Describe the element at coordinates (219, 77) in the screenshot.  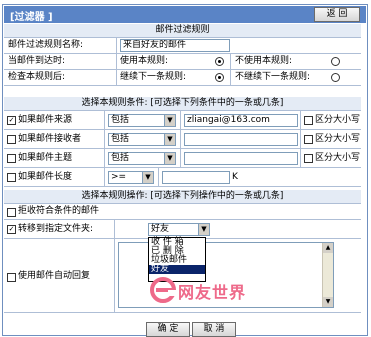
I see `continue-rule-radio` at that location.